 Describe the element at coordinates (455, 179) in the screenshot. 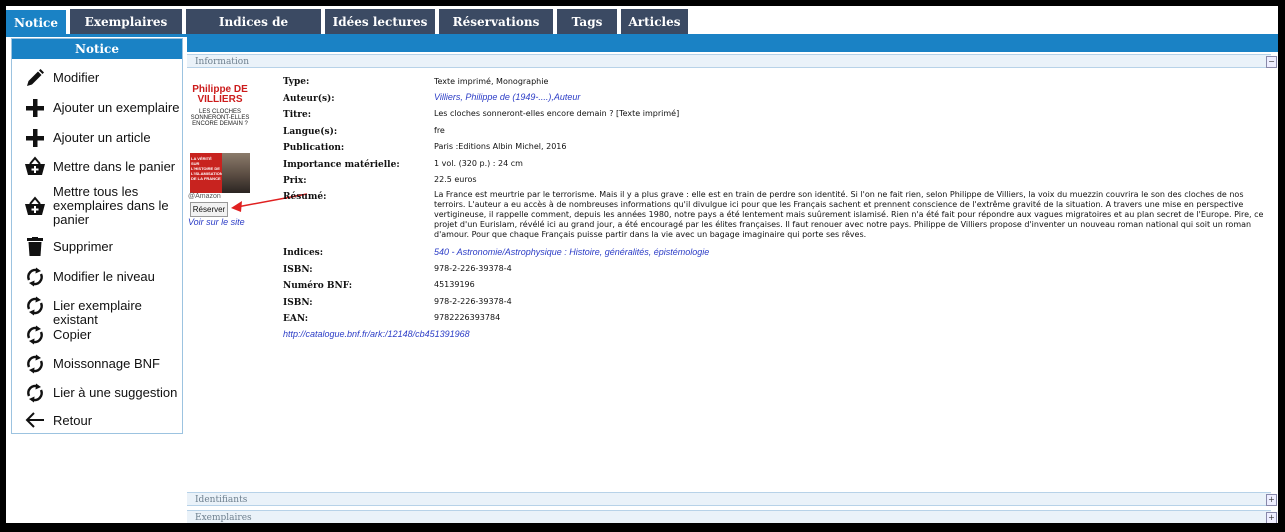

I see `value-prix: 22.5 euros` at that location.